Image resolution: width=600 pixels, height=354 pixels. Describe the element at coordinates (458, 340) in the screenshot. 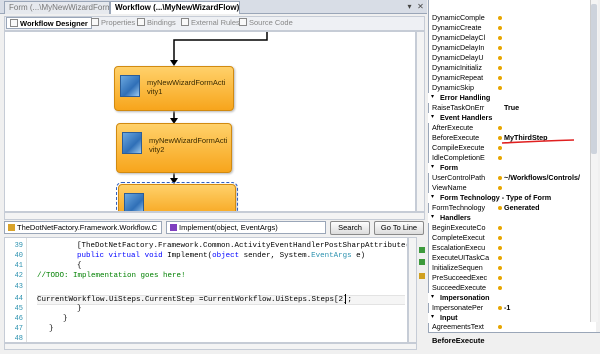

I see `description-title: BeforeExecute` at that location.